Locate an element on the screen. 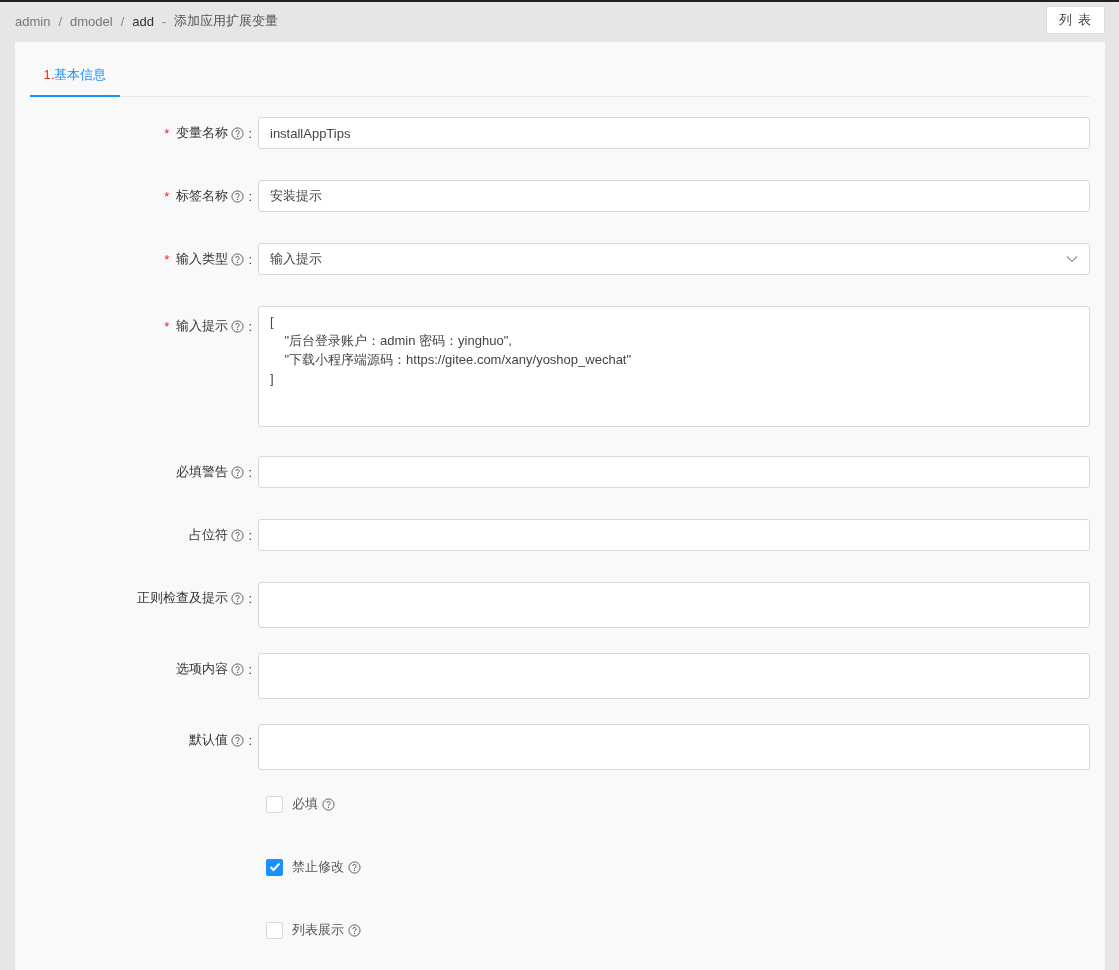 The width and height of the screenshot is (1119, 970). field-label: 输入类型 is located at coordinates (202, 259).